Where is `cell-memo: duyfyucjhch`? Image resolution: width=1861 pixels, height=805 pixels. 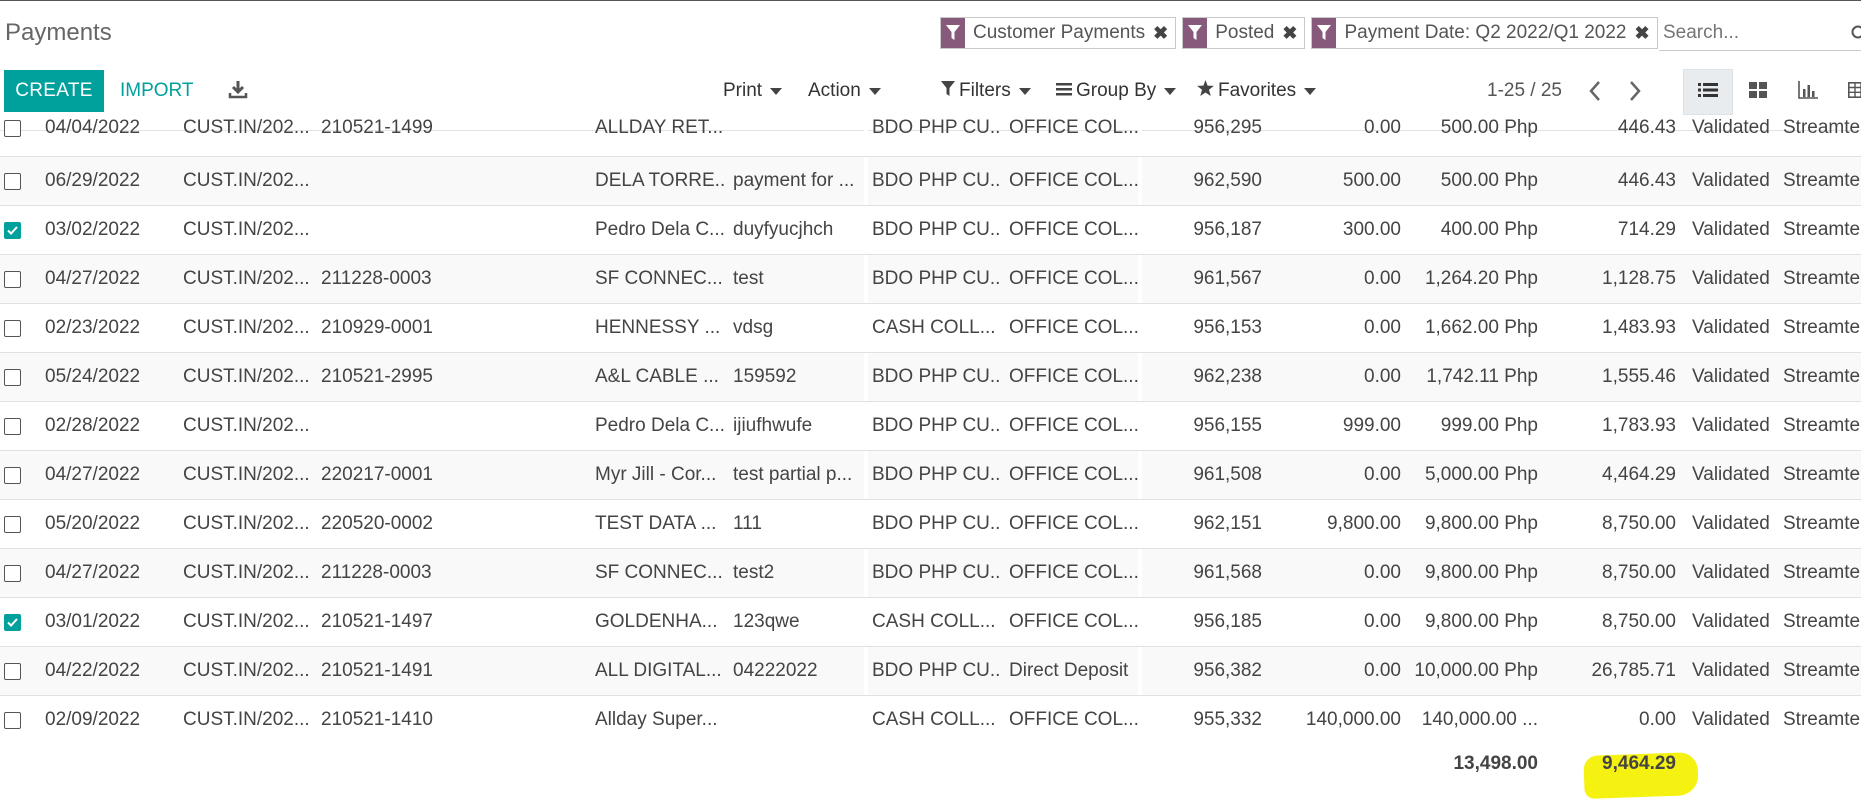 cell-memo: duyfyucjhch is located at coordinates (783, 229).